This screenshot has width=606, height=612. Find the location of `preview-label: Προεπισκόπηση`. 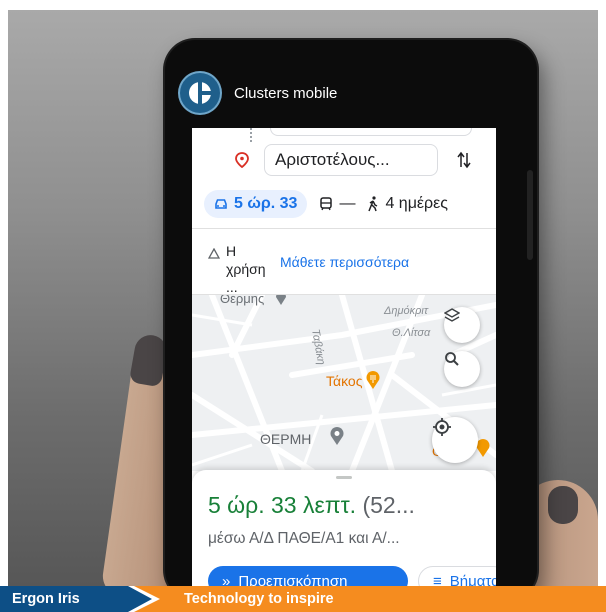

preview-label: Προεπισκόπηση is located at coordinates (293, 579).